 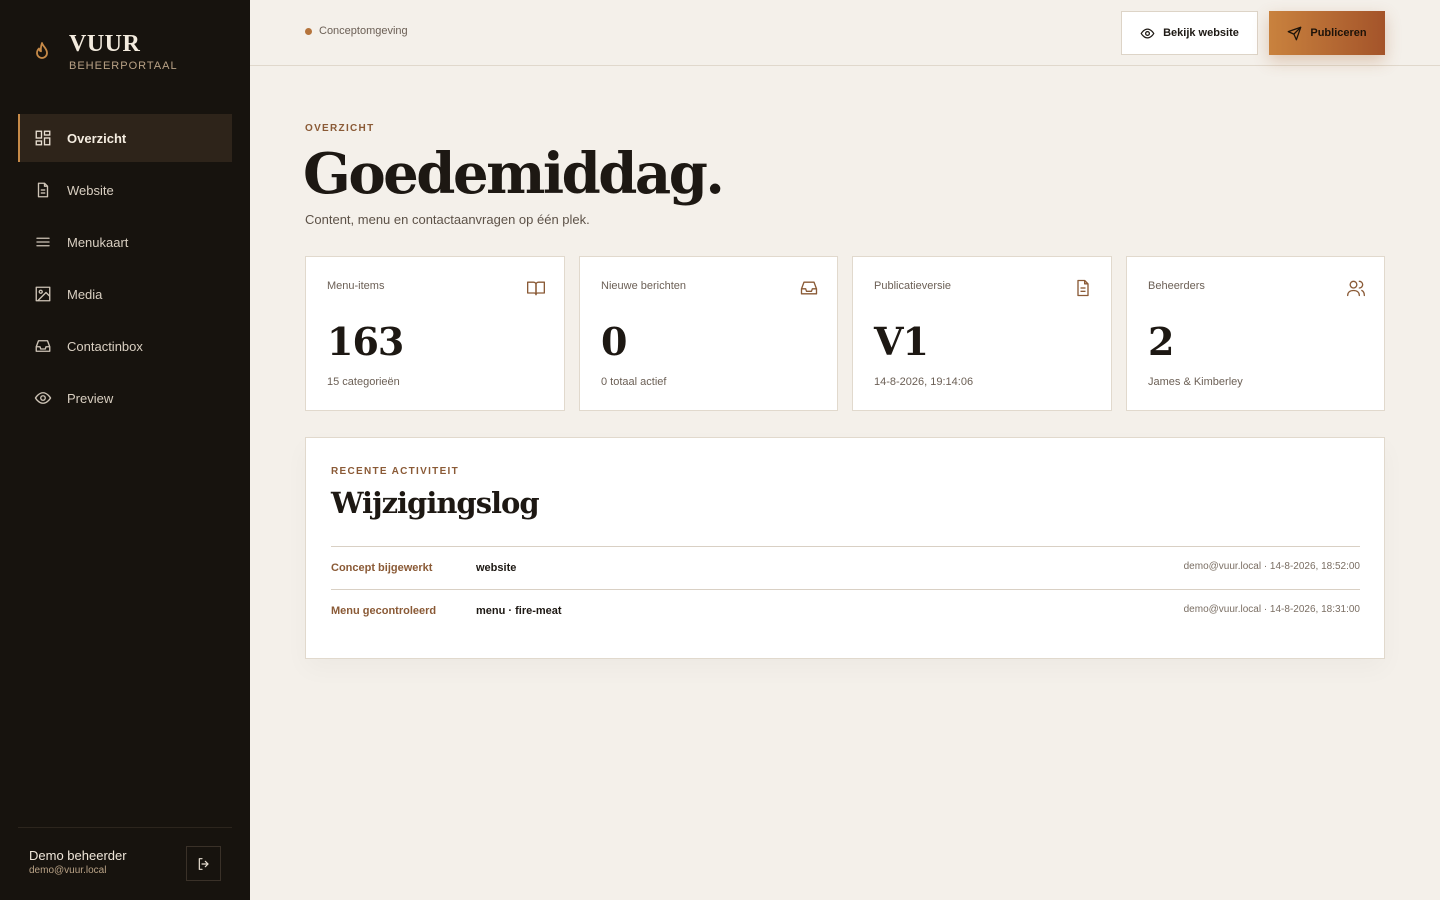 I want to click on stat-card-publication: Publicatieversie V1 14-8-2026, 19:14:06, so click(x=982, y=333).